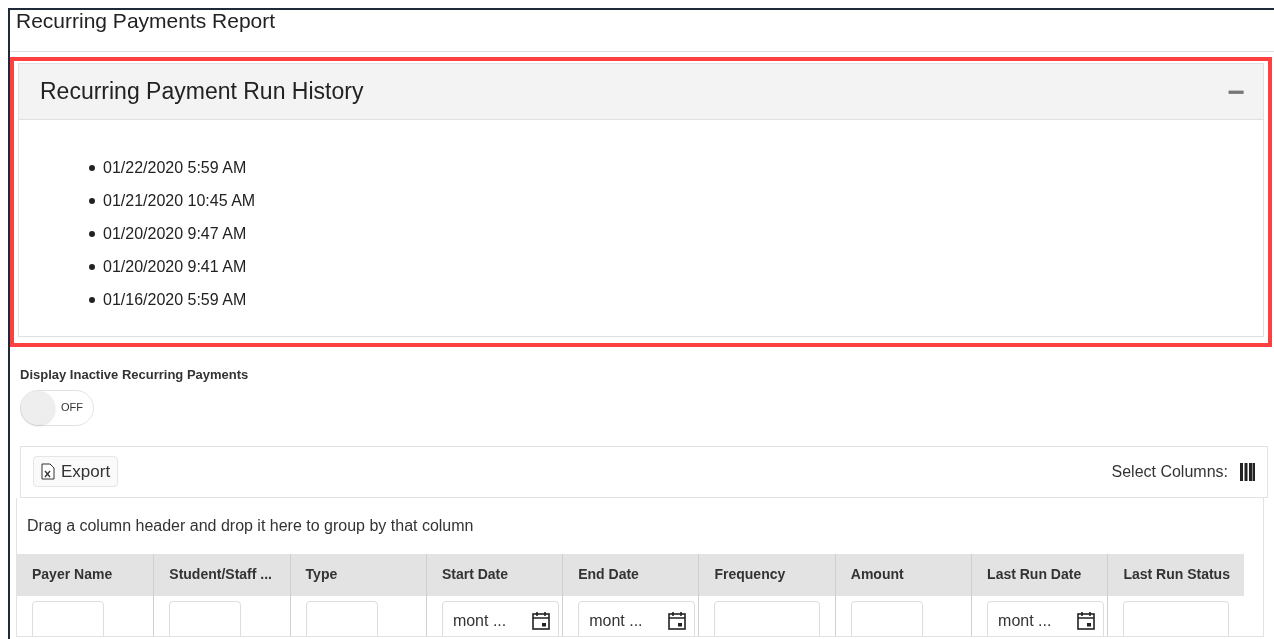  Describe the element at coordinates (250, 525) in the screenshot. I see `group-hint: Drag a column header and drop it here to group by that column` at that location.